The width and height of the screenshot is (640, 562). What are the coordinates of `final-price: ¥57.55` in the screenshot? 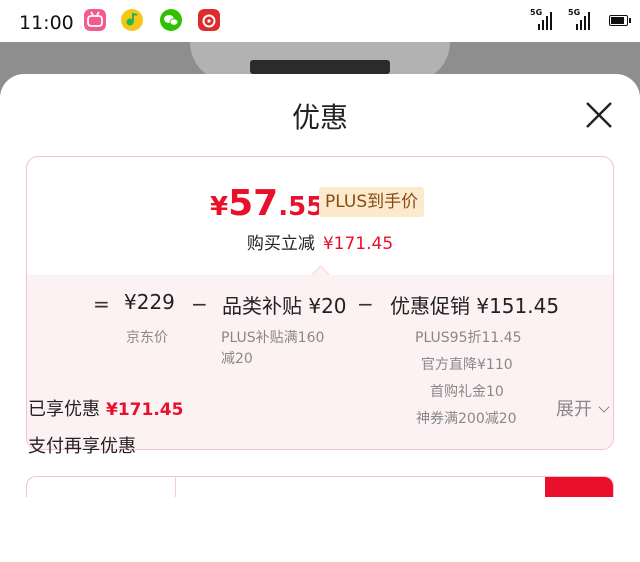 It's located at (267, 203).